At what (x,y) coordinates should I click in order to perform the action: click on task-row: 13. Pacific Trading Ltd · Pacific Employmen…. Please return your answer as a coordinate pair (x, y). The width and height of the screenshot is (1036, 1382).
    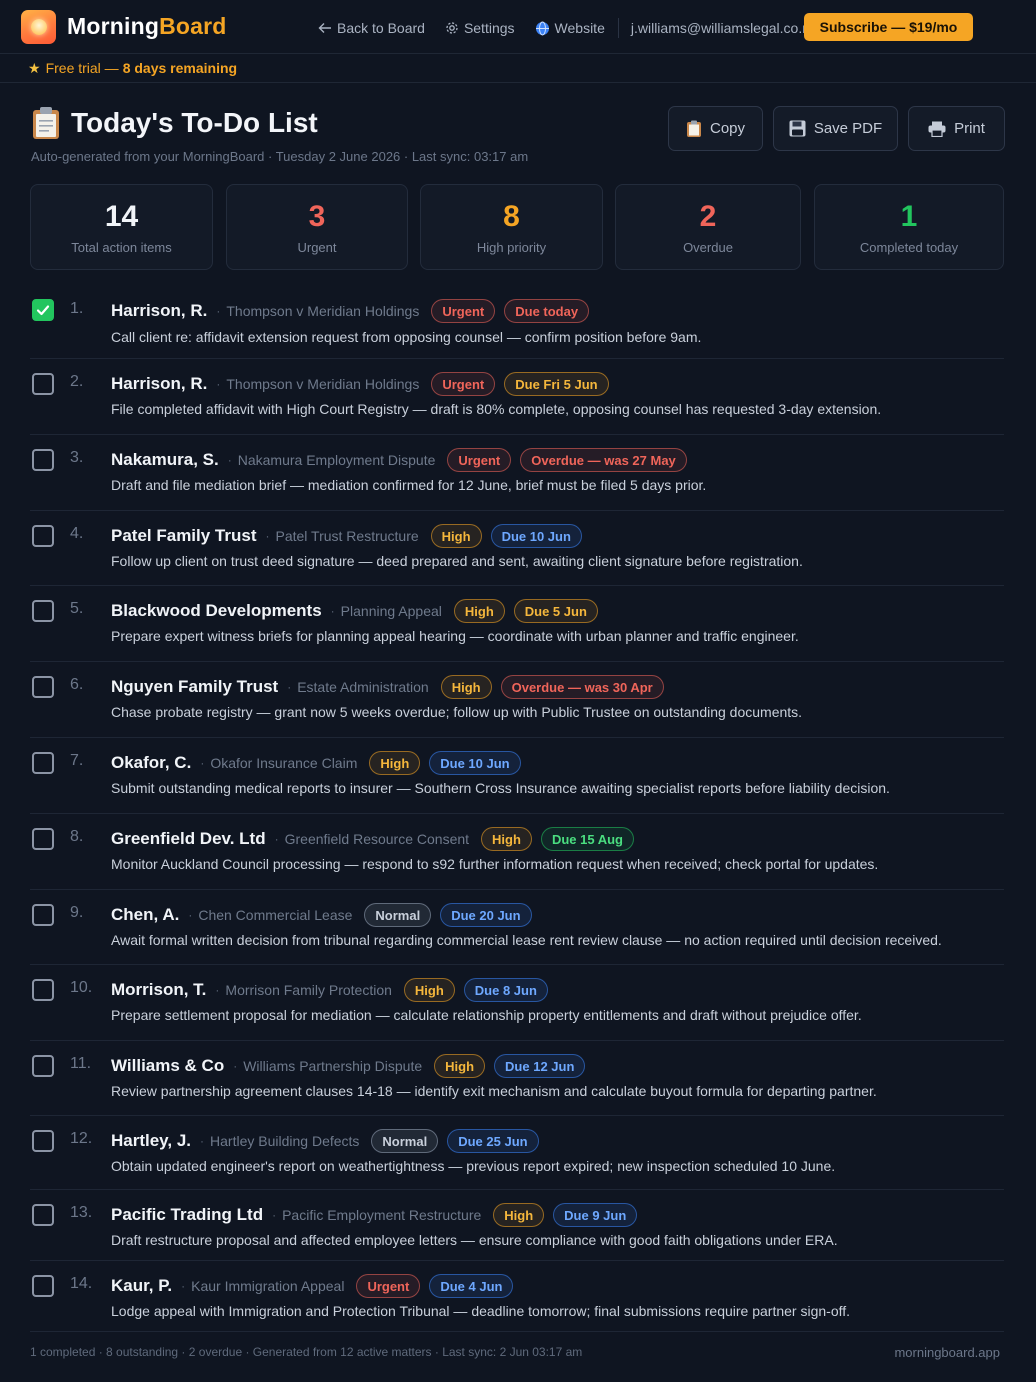
    Looking at the image, I should click on (517, 1225).